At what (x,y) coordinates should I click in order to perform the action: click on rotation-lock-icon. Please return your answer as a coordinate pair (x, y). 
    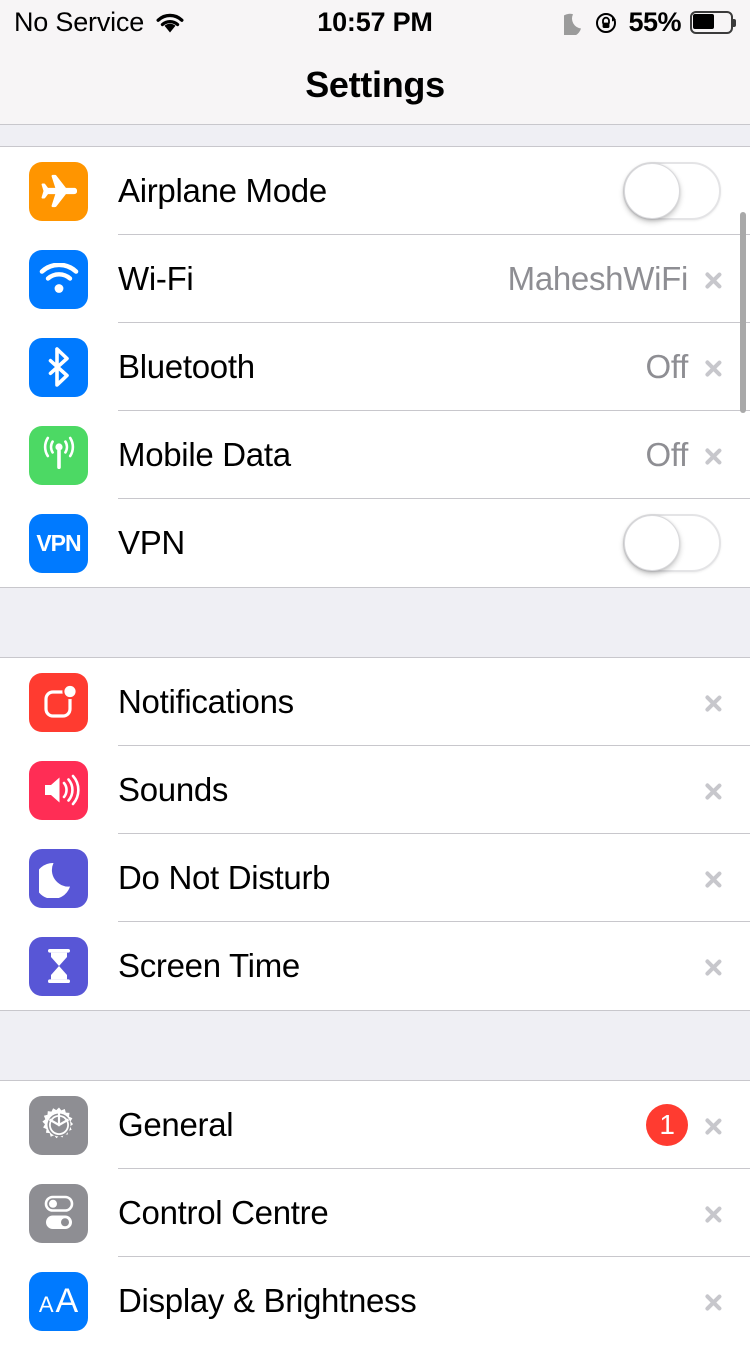
    Looking at the image, I should click on (607, 23).